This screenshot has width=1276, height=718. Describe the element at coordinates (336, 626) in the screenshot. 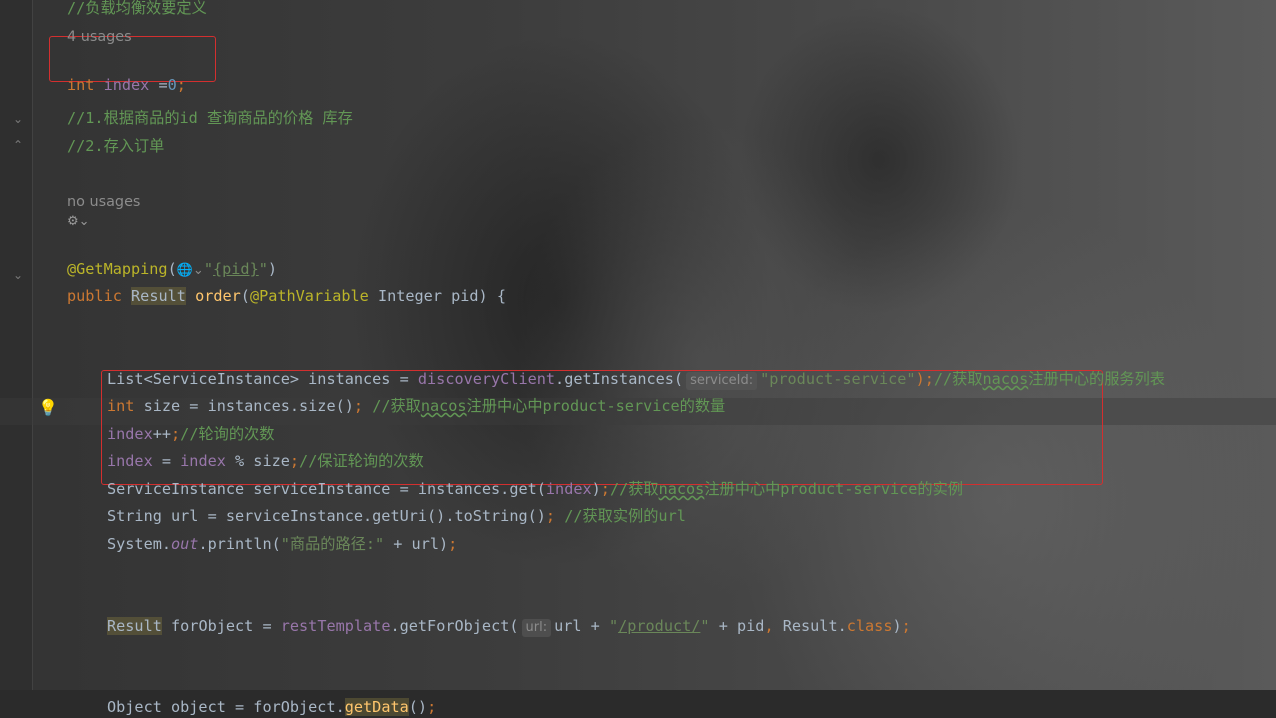

I see `field-rest-template: restTemplate` at that location.